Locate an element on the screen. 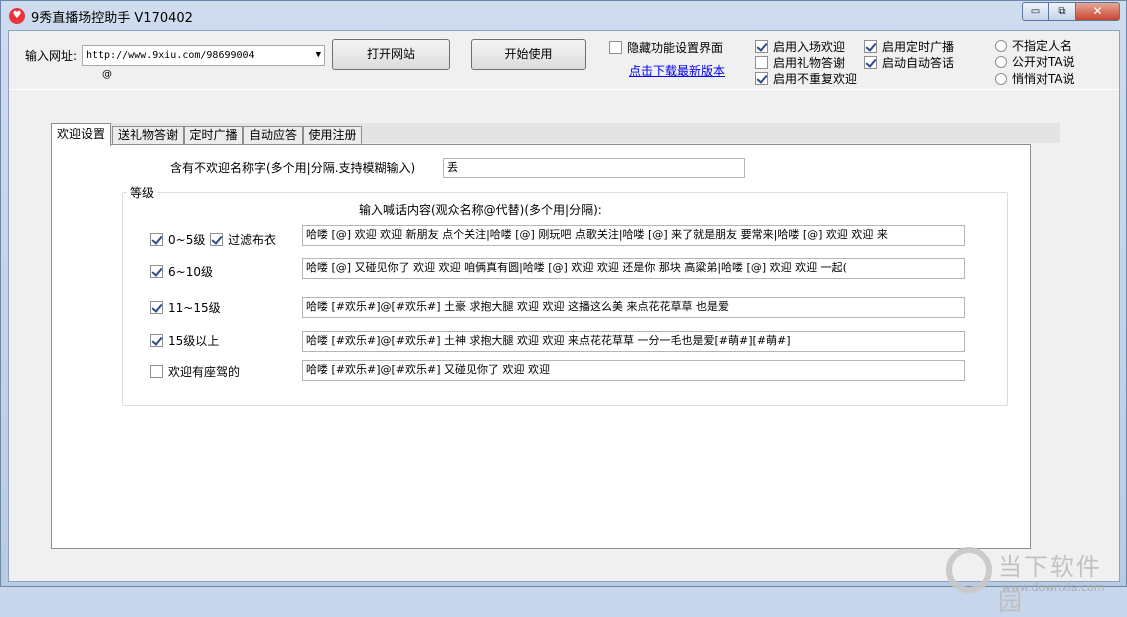 This screenshot has width=1127, height=617. at-symbol: @ is located at coordinates (107, 74).